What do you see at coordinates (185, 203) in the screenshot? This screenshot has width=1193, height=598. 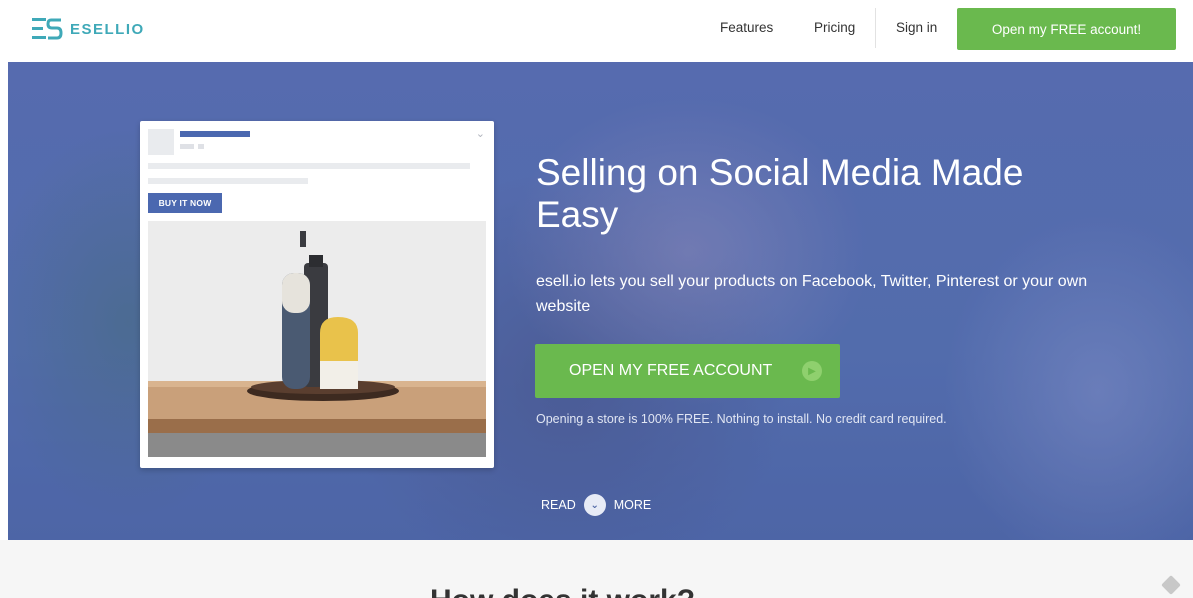 I see `buy-it-now-button: BUY IT NOW` at bounding box center [185, 203].